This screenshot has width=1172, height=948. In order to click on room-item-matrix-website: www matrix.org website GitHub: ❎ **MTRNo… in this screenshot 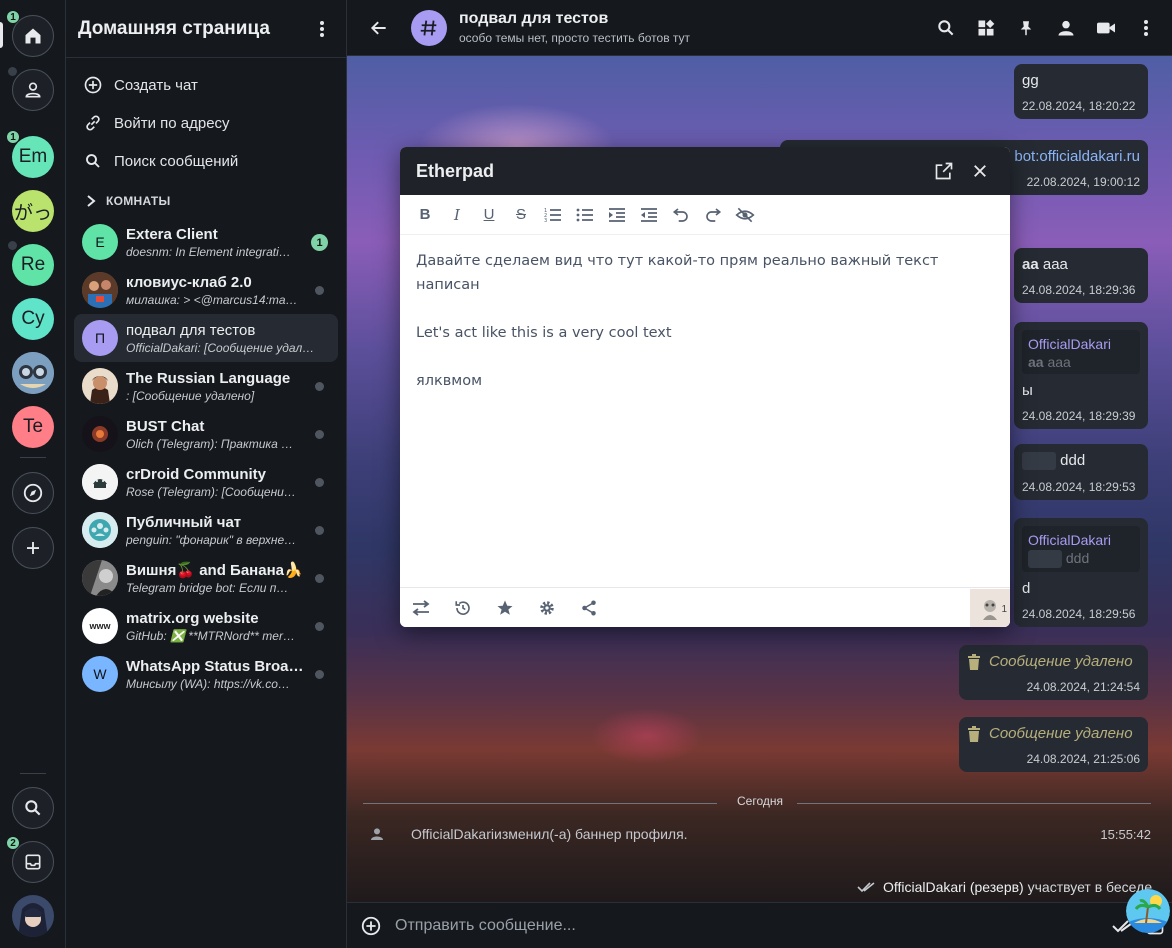, I will do `click(206, 626)`.